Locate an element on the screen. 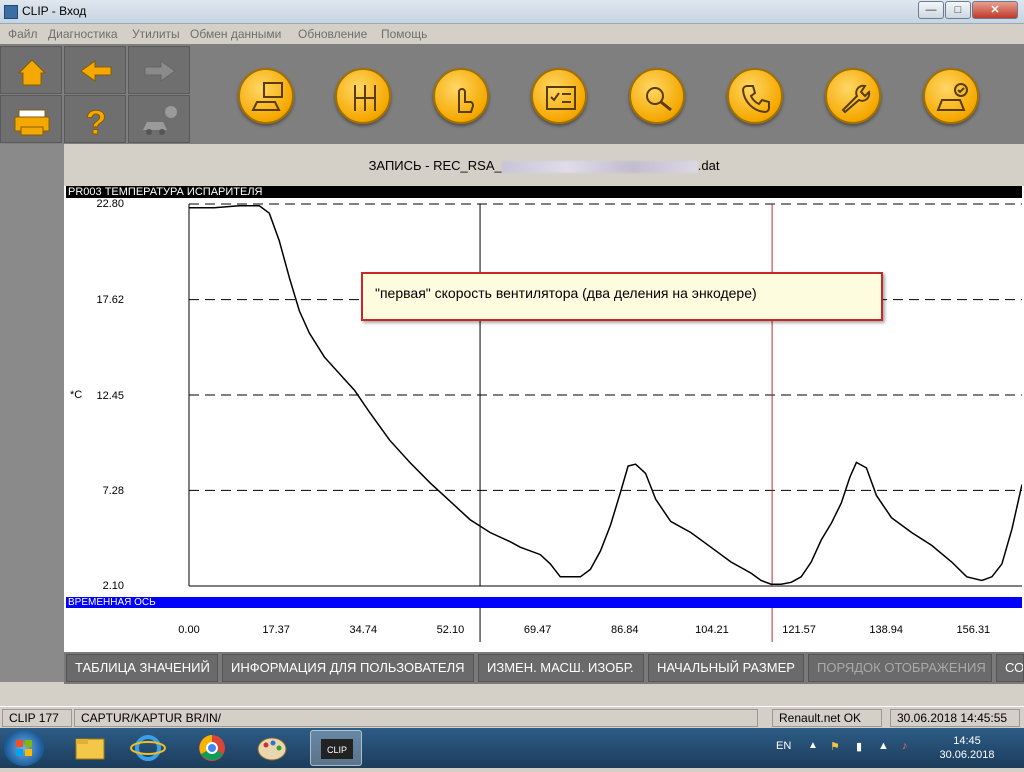 The width and height of the screenshot is (1024, 772). phone-support-button is located at coordinates (755, 96).